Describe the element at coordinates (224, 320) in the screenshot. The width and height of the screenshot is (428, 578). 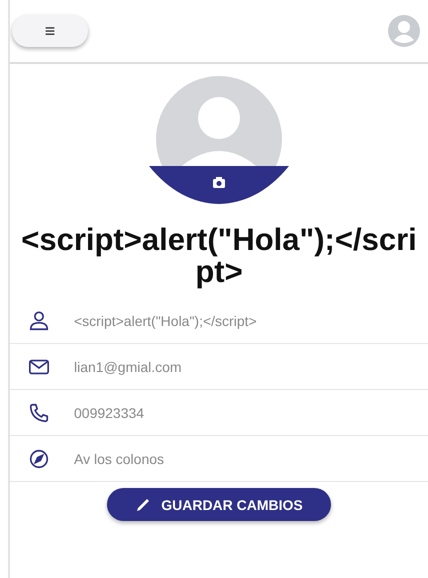
I see `text-field: <script>alert("Hola");</script>` at that location.